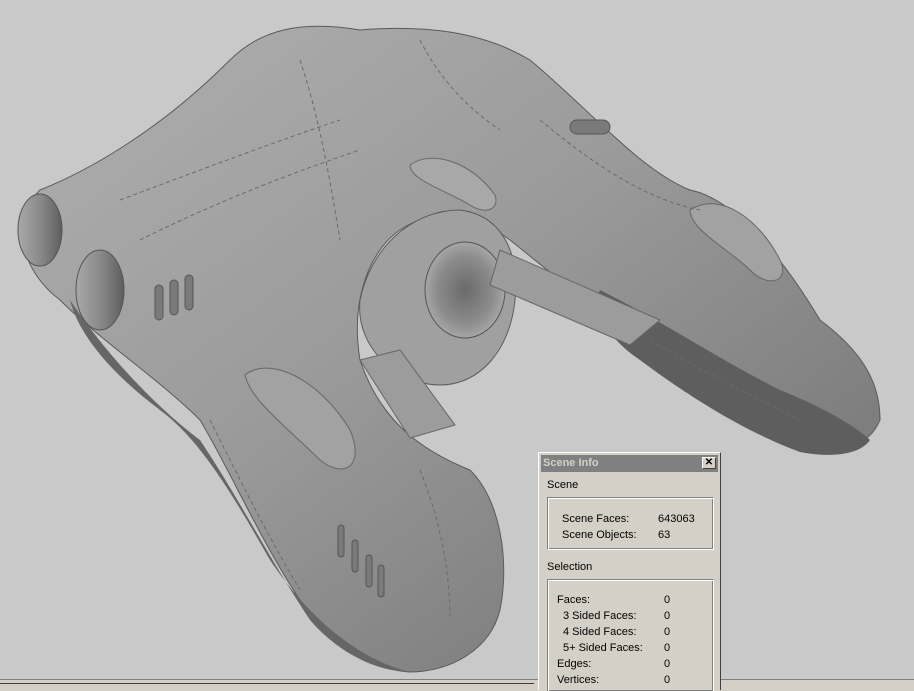 The height and width of the screenshot is (691, 914). I want to click on scene-objects-label: Scene Objects:, so click(599, 535).